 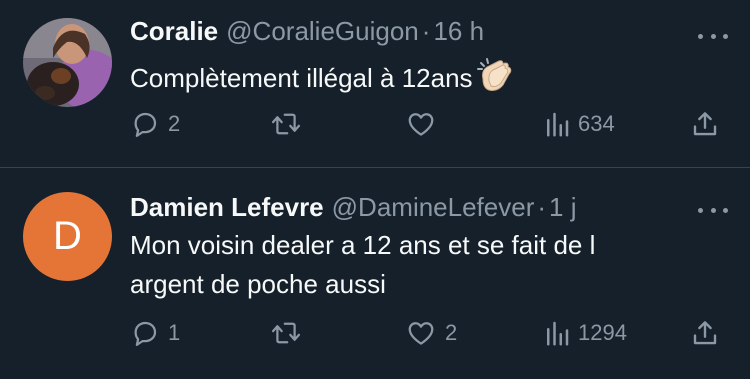 I want to click on timestamp: 16 h, so click(x=458, y=31).